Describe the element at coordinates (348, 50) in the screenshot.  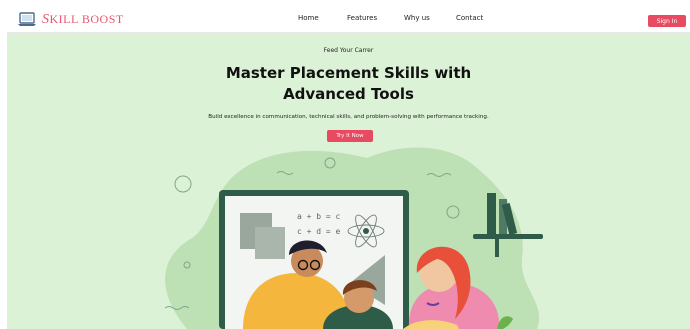
I see `hero-eyebrow: Feed Your Carrer` at that location.